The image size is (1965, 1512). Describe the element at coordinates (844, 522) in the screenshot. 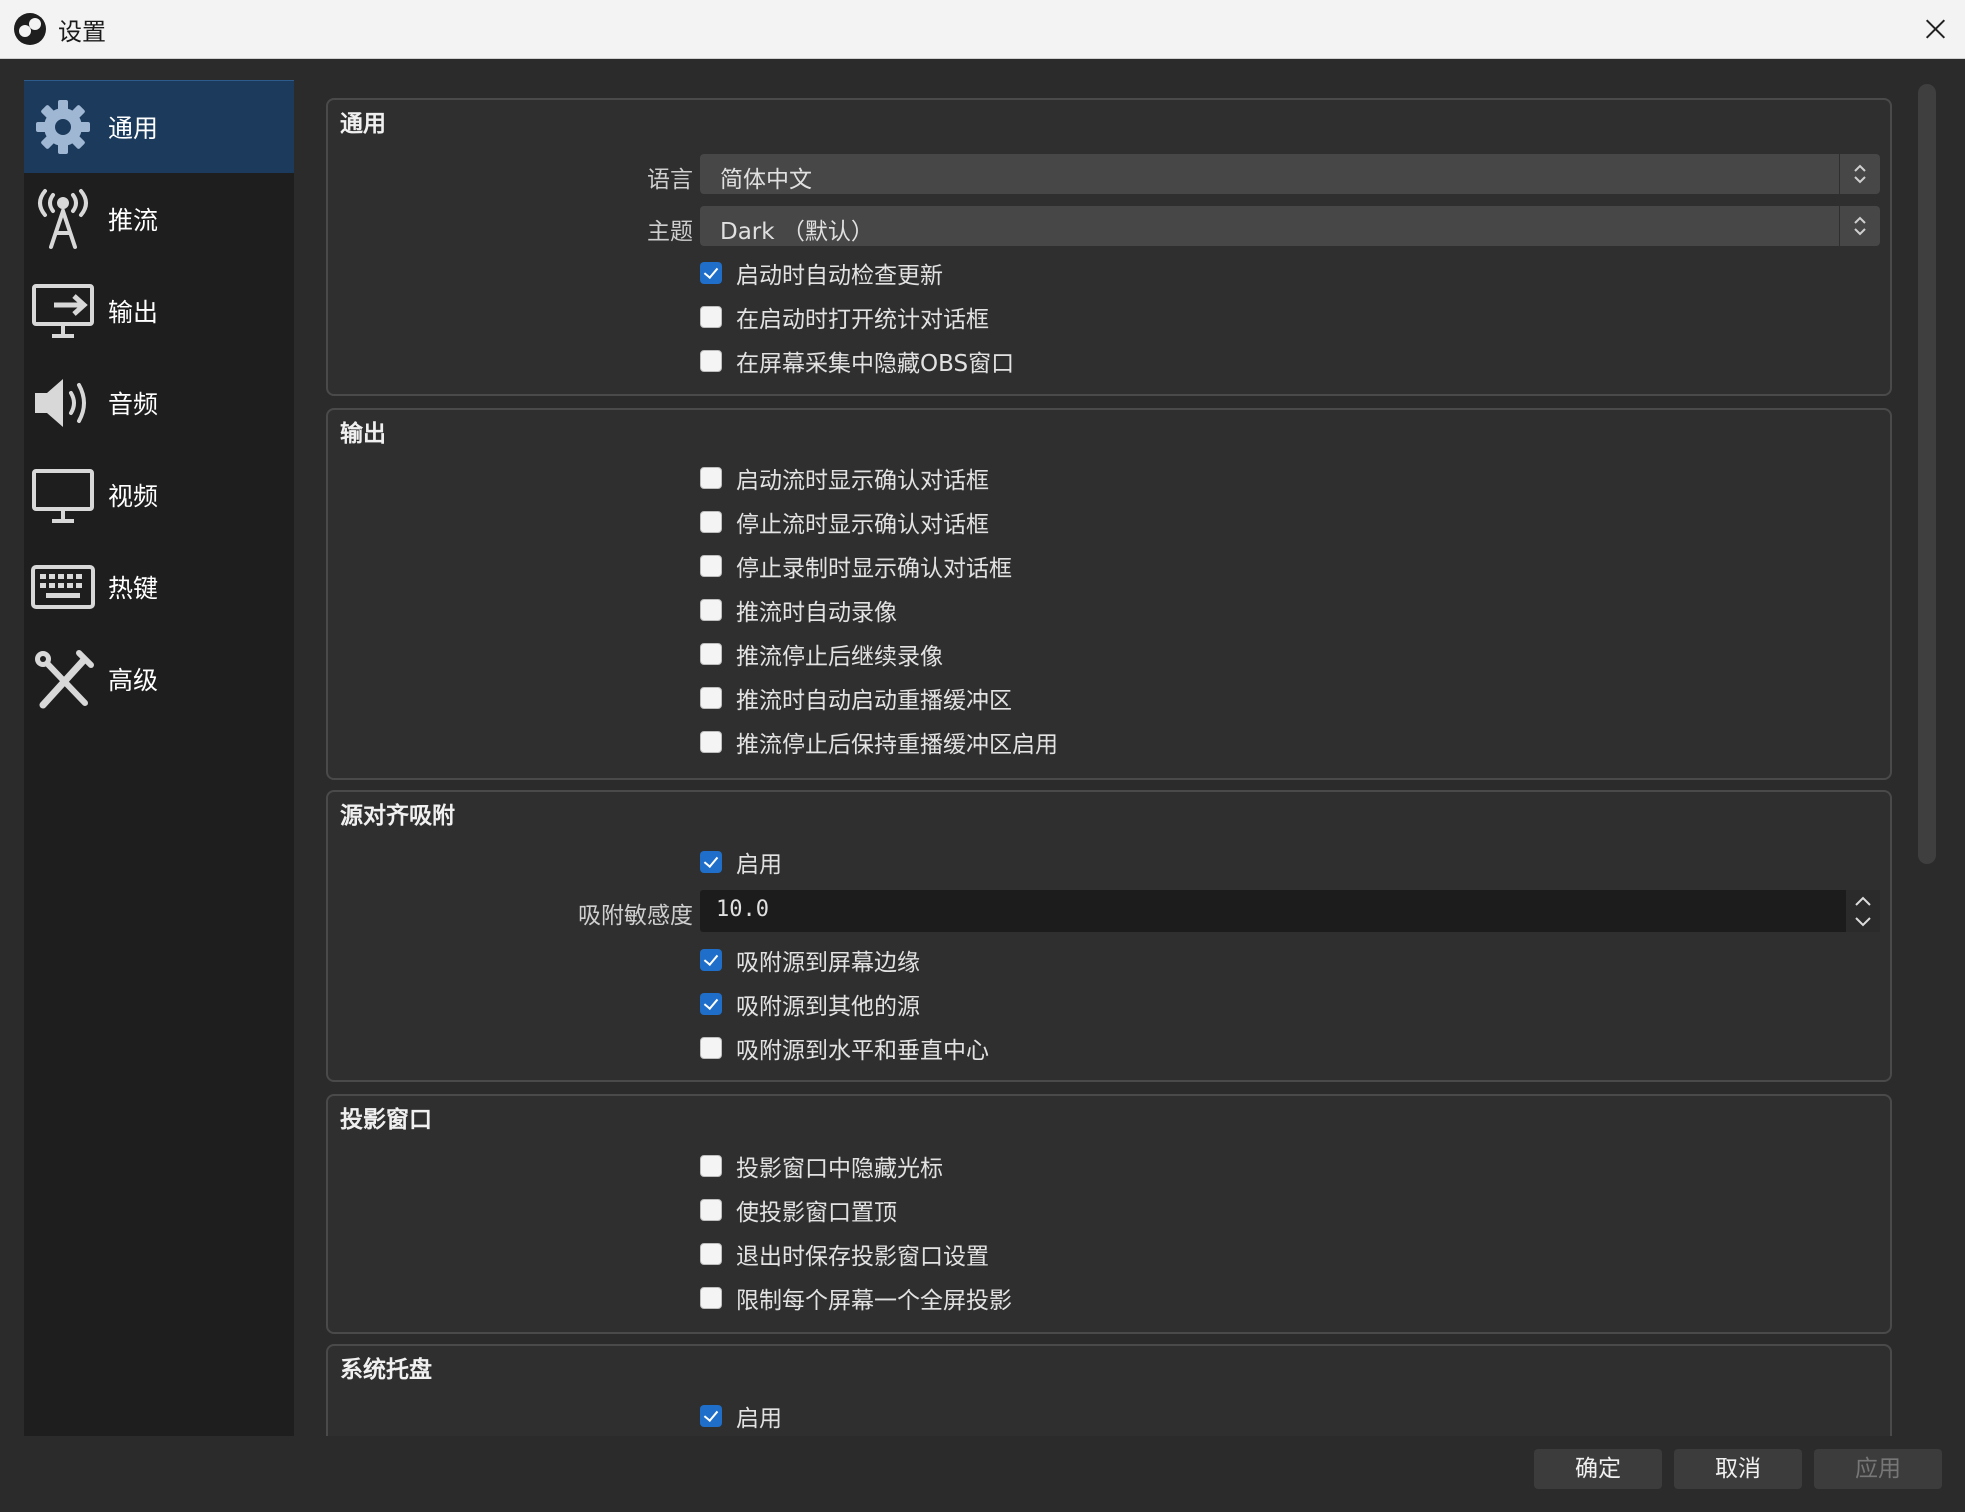

I see `checkbox-confirm-stop-stream: 停止流时显示确认对话框` at that location.